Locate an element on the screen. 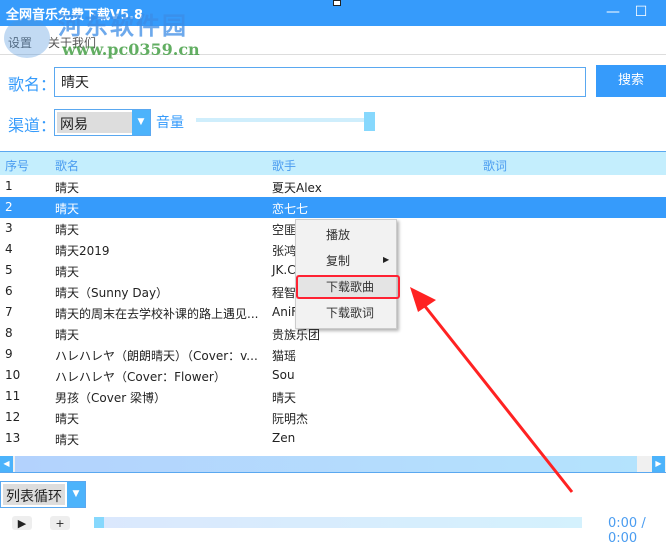 The image size is (666, 546). progress-thumb is located at coordinates (99, 522).